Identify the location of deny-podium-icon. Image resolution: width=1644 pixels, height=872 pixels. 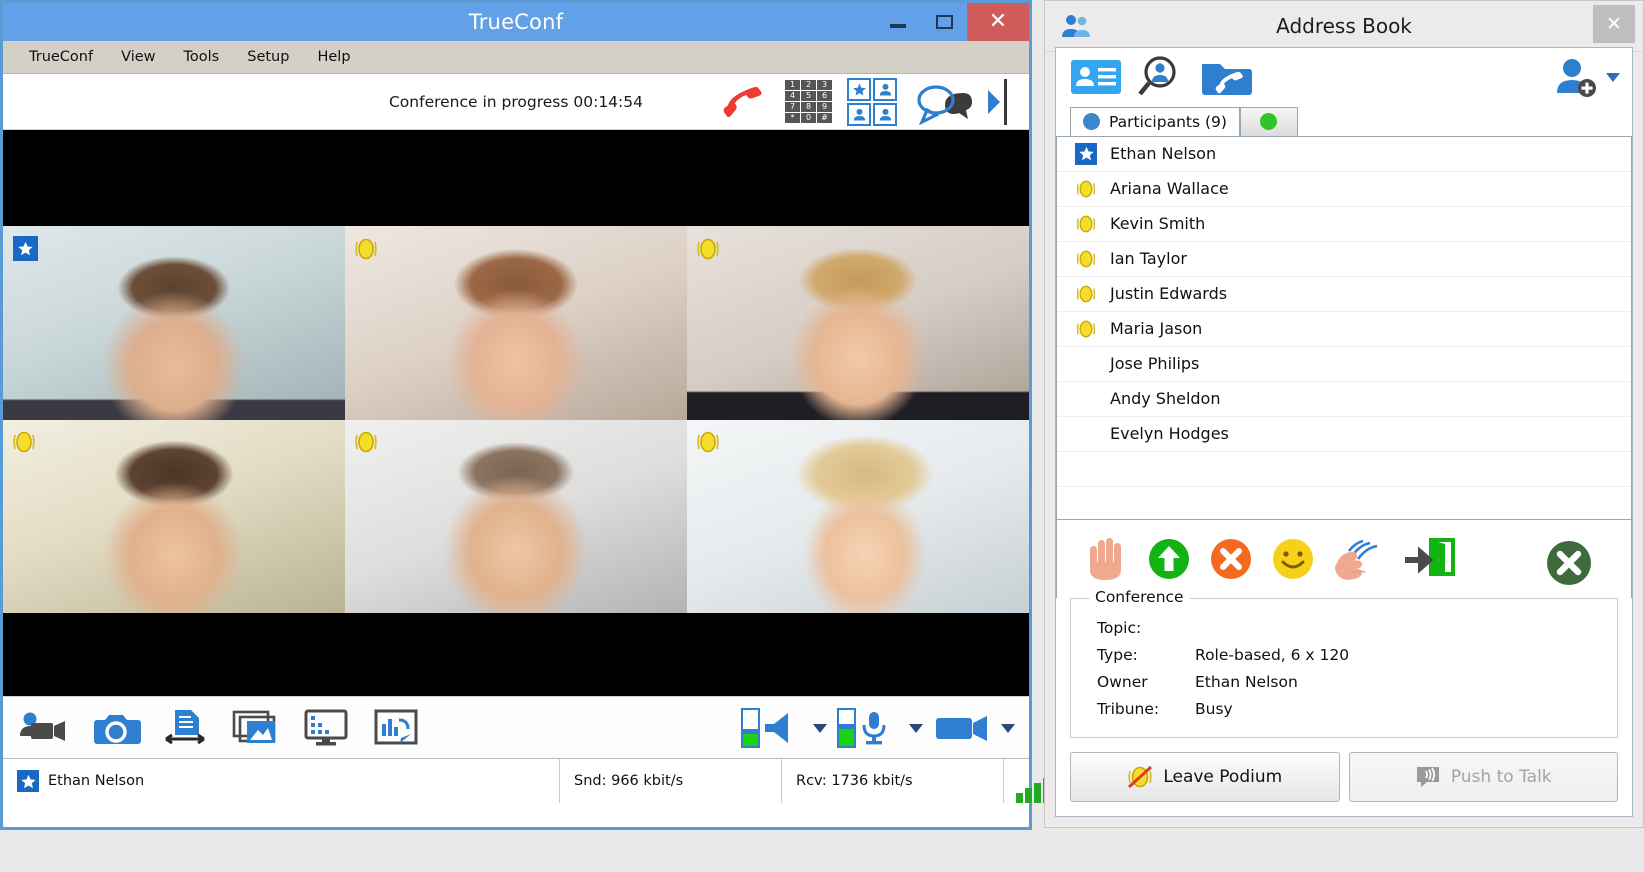
(1231, 559).